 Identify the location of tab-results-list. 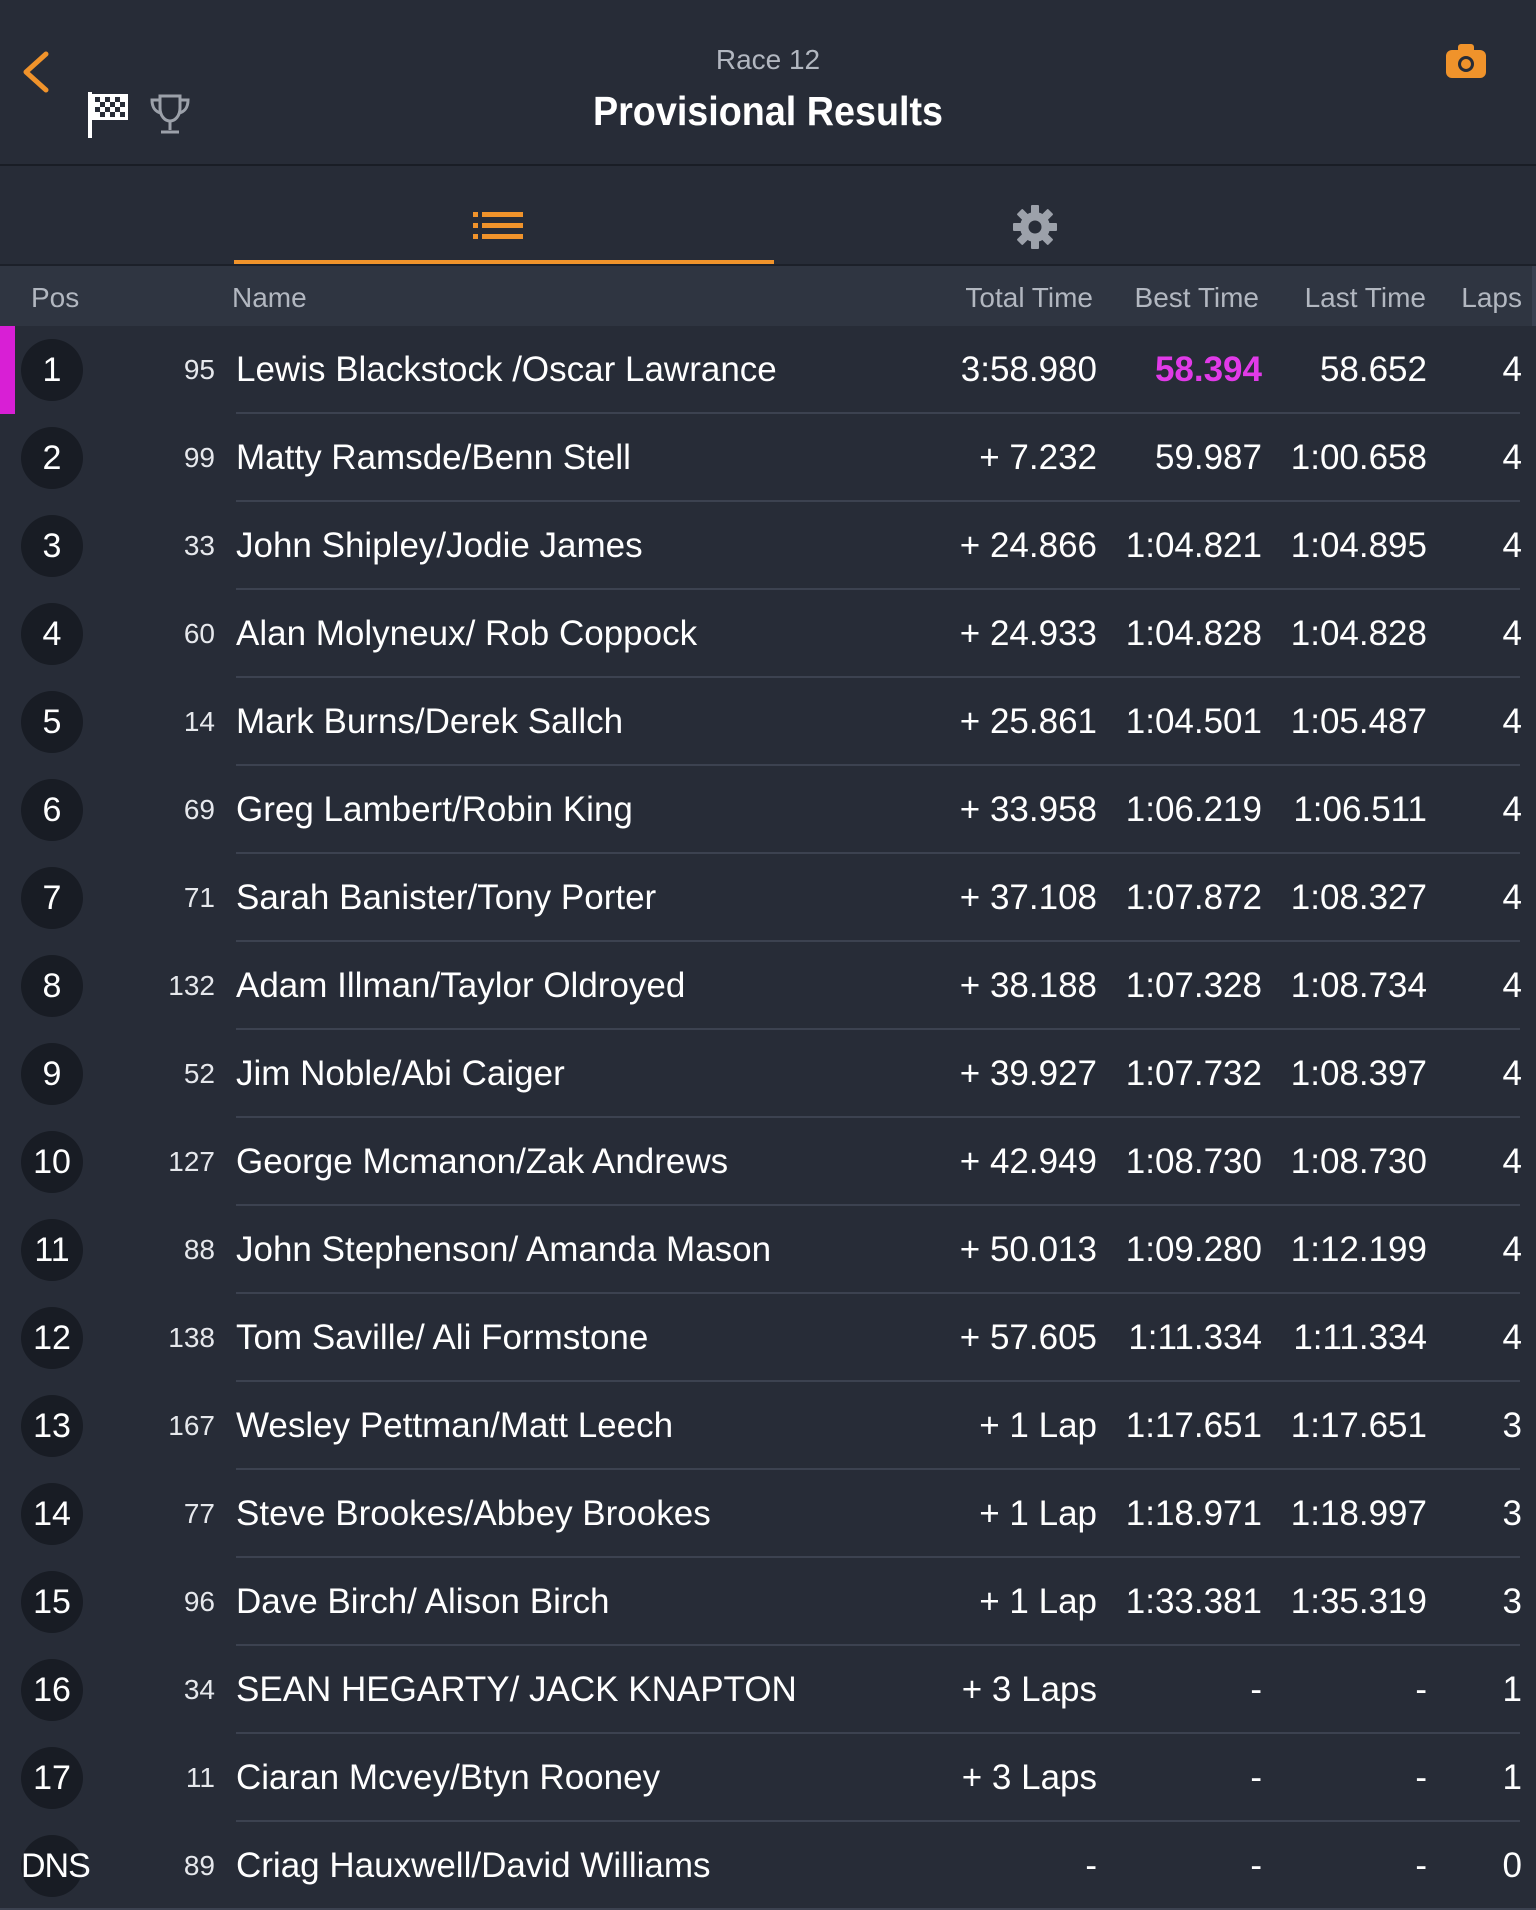
(504, 215).